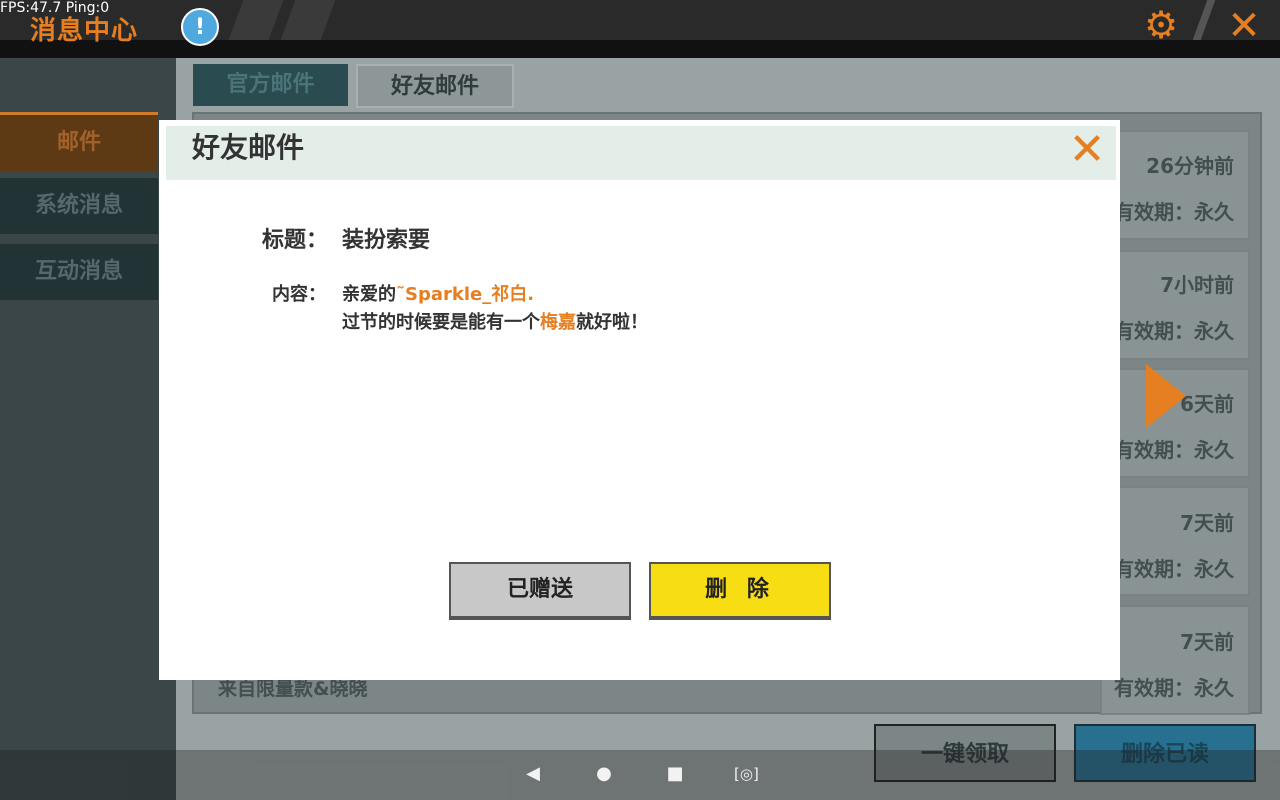  Describe the element at coordinates (558, 322) in the screenshot. I see `requested-item: 梅嘉` at that location.